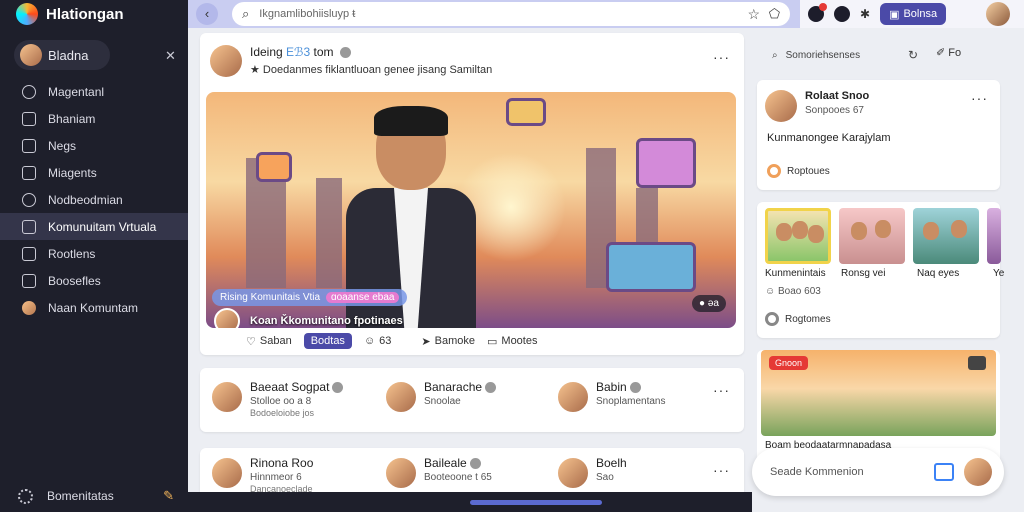  Describe the element at coordinates (709, 303) in the screenshot. I see `viewer-count: ● ǝa` at that location.